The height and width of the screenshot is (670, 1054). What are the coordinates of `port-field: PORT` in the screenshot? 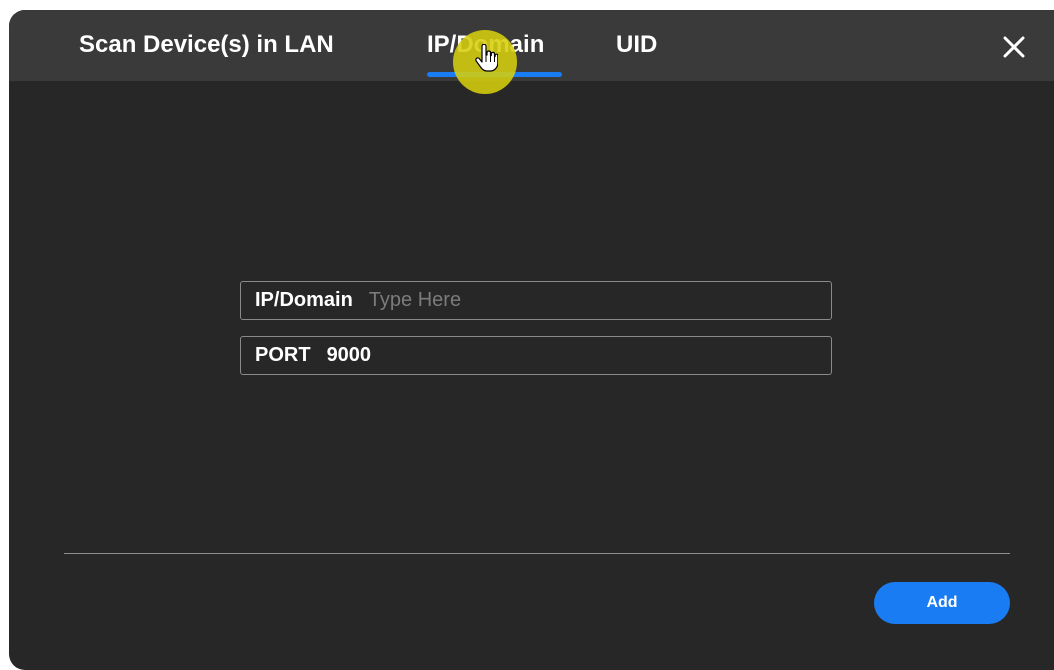 It's located at (536, 355).